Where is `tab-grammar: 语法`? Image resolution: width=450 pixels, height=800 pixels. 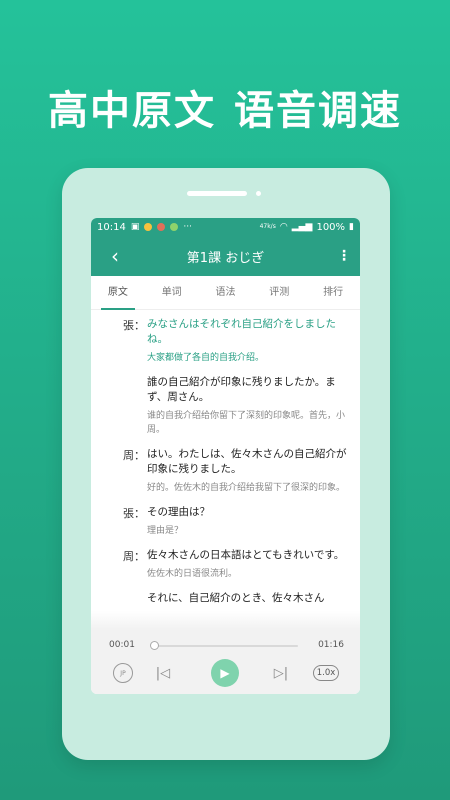 tab-grammar: 语法 is located at coordinates (226, 292).